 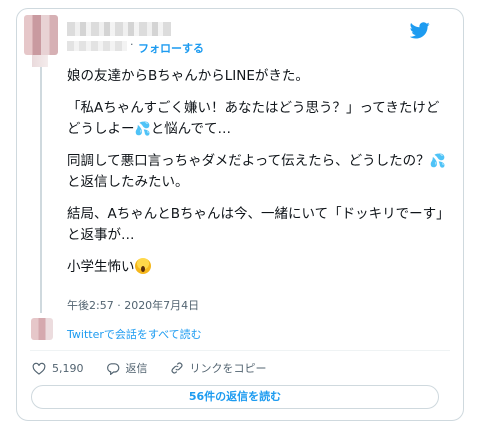 What do you see at coordinates (101, 267) in the screenshot?
I see `tweet-paragraph-5-text: 小学生怖い` at bounding box center [101, 267].